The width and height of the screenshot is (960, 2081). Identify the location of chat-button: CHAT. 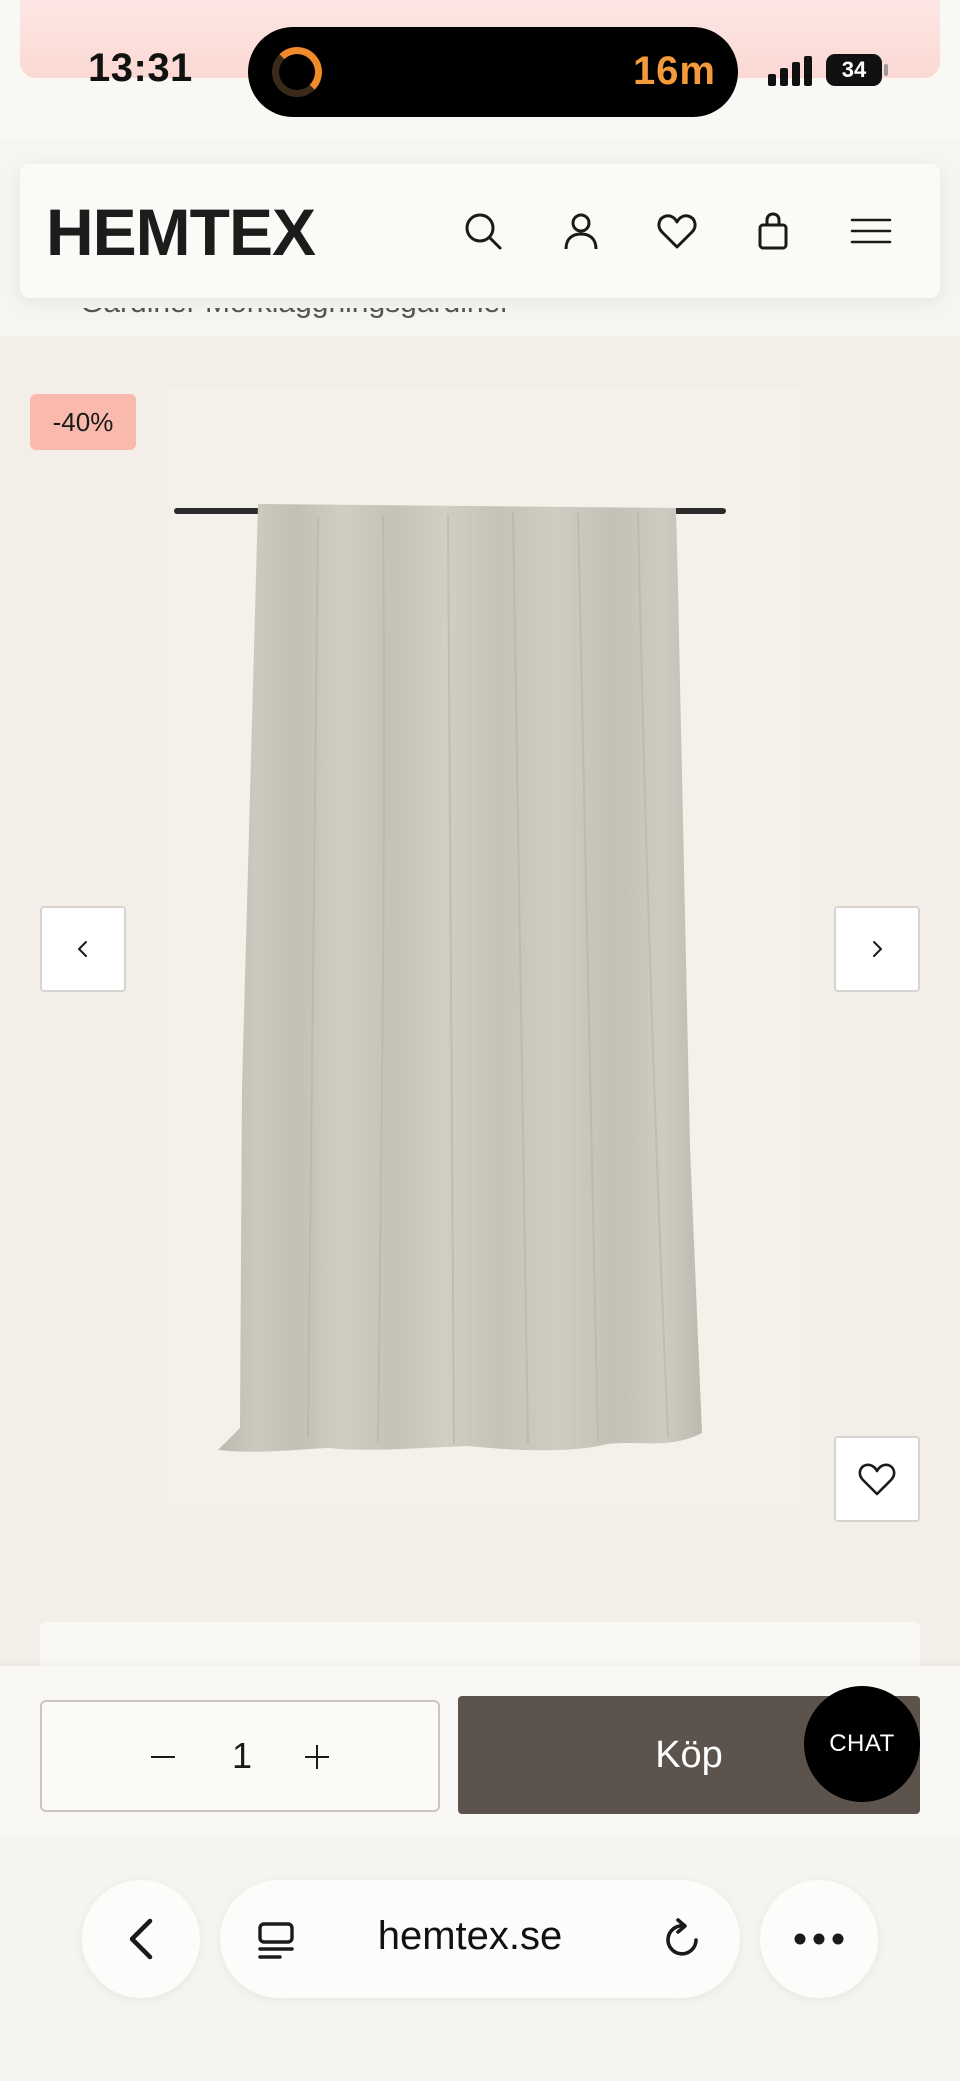
(862, 1744).